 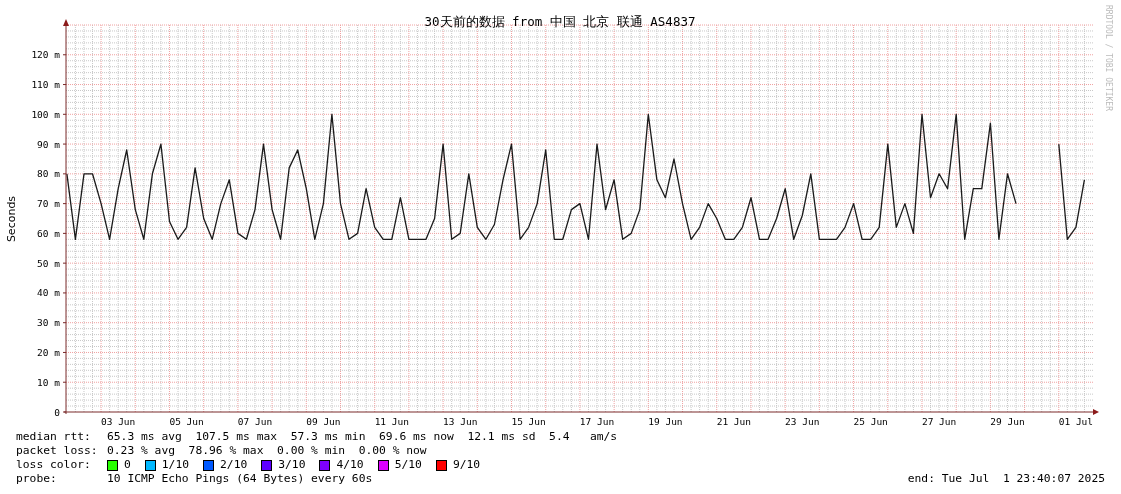 What do you see at coordinates (48, 233) in the screenshot?
I see `tick-label: 60 m` at bounding box center [48, 233].